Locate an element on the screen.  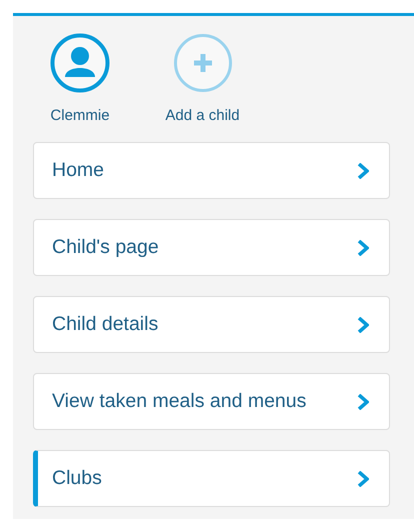
menu-item: Clubs is located at coordinates (211, 478).